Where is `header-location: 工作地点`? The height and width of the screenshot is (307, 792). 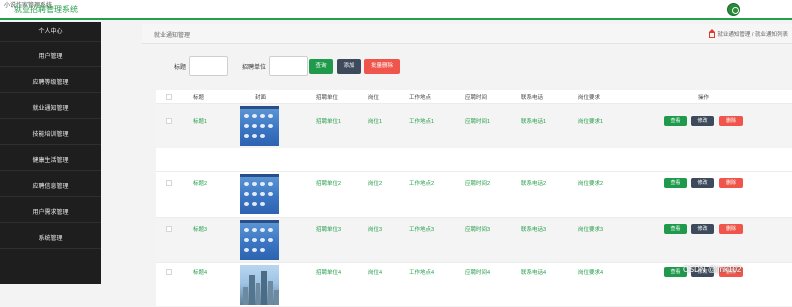 header-location: 工作地点 is located at coordinates (420, 97).